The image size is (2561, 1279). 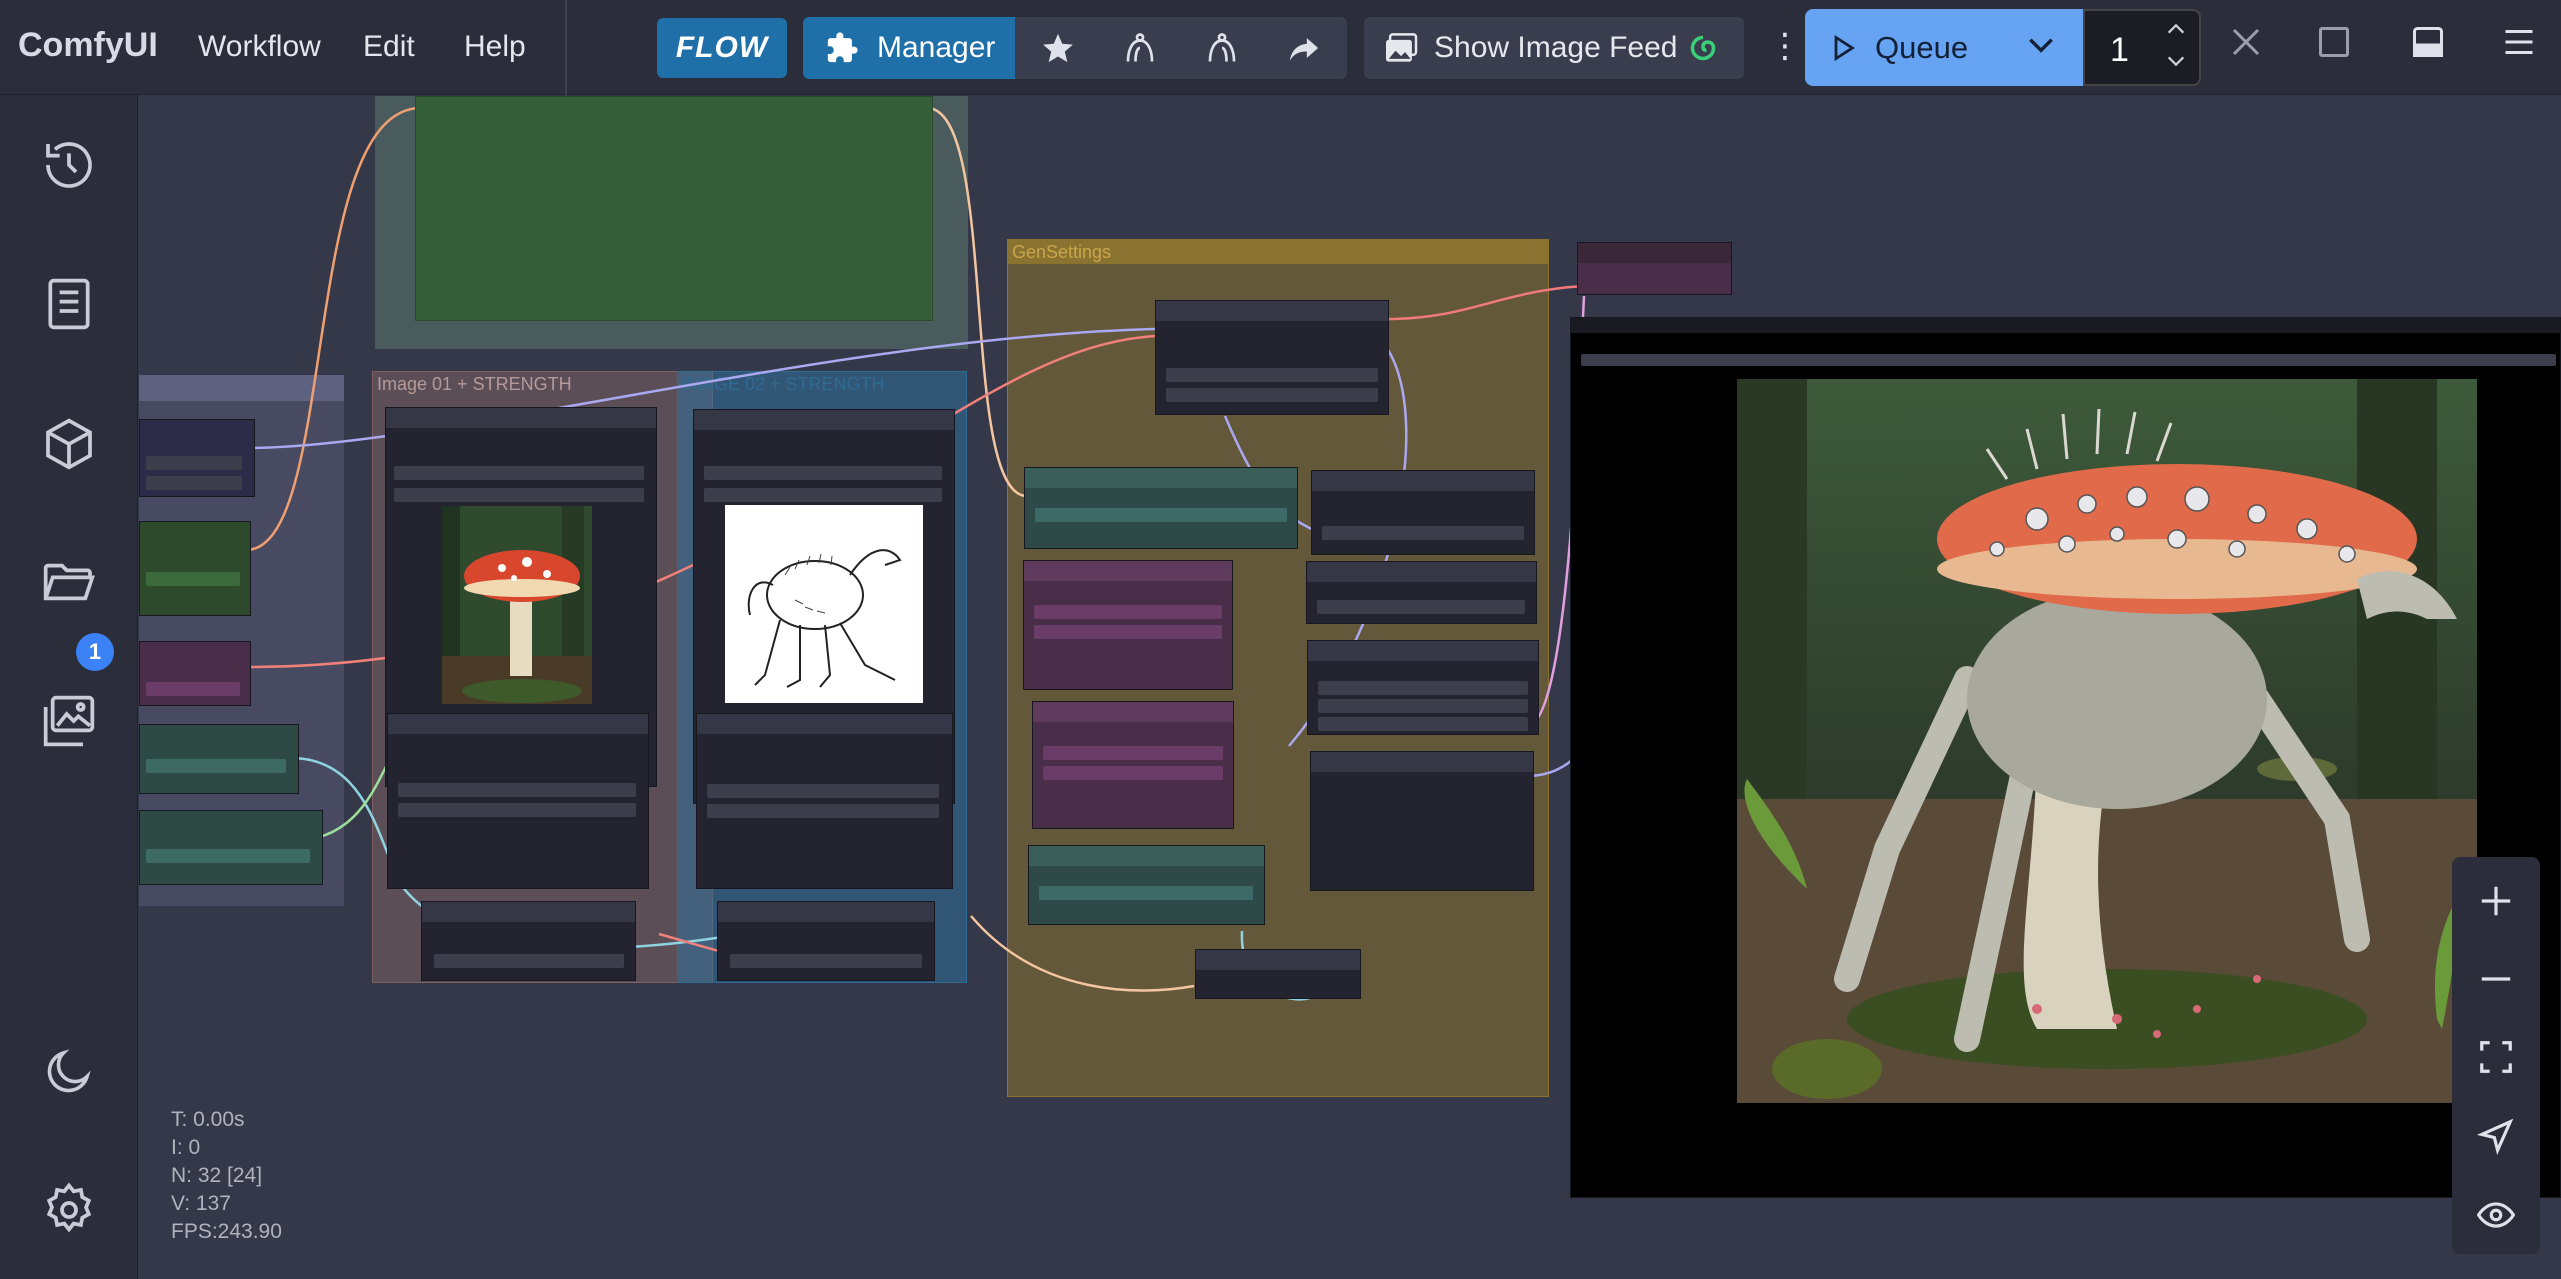 I want to click on eye-icon, so click(x=2496, y=1215).